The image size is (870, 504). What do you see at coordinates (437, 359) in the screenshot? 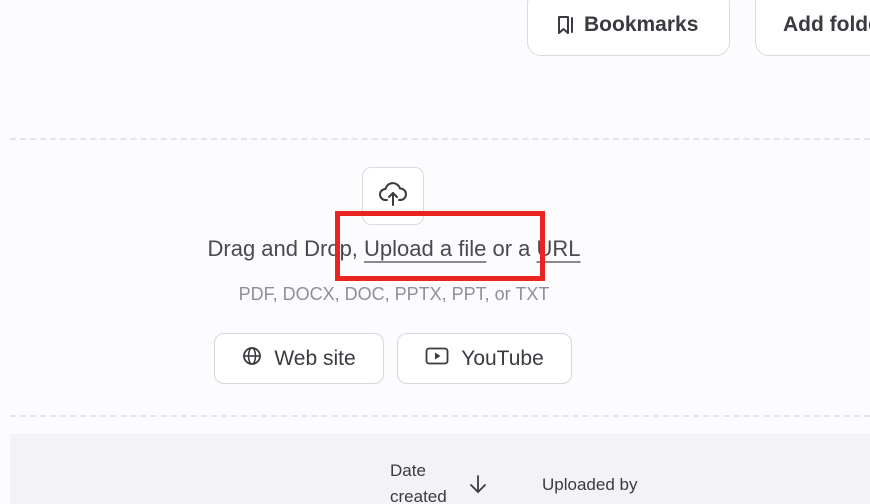
I see `play-icon` at bounding box center [437, 359].